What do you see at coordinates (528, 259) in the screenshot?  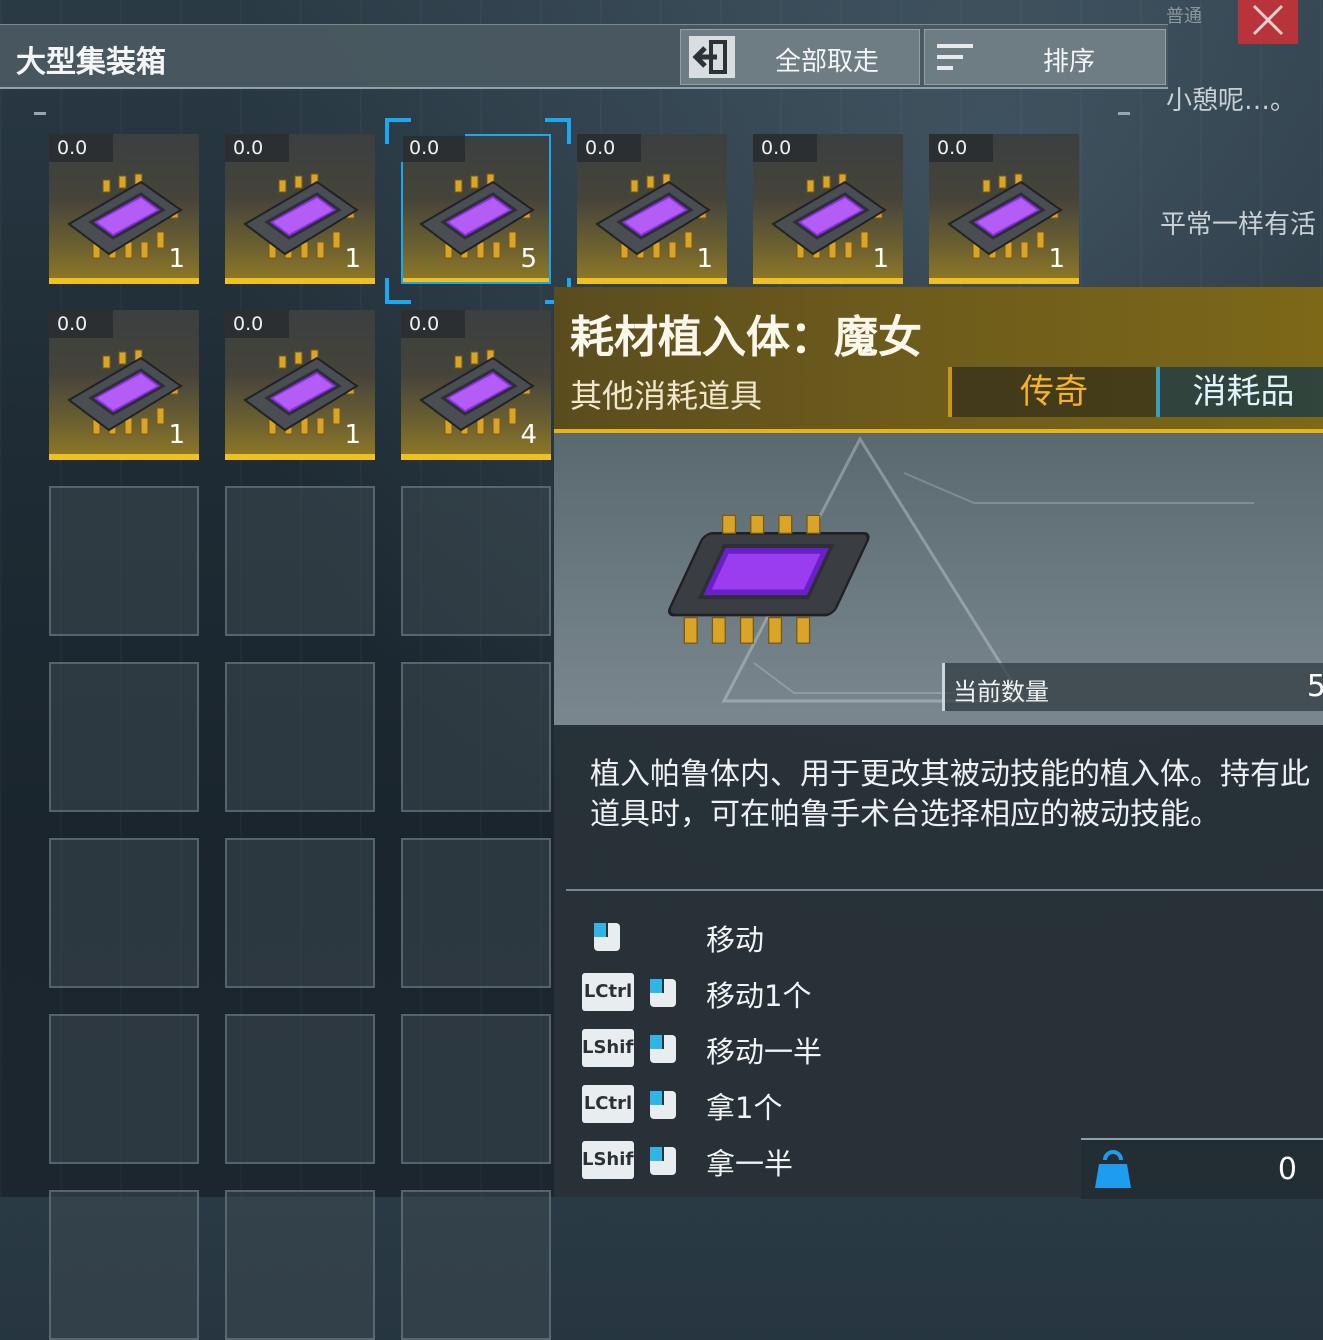 I see `slot-count: 5` at bounding box center [528, 259].